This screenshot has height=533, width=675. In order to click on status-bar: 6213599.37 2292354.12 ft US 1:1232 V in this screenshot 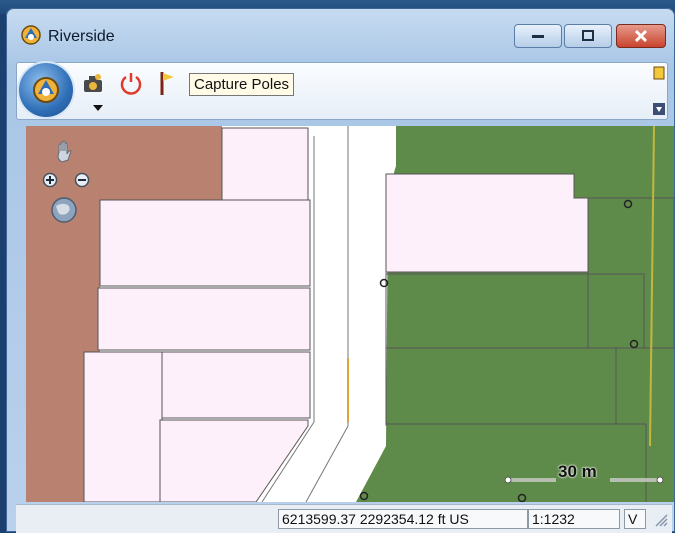, I will do `click(344, 518)`.